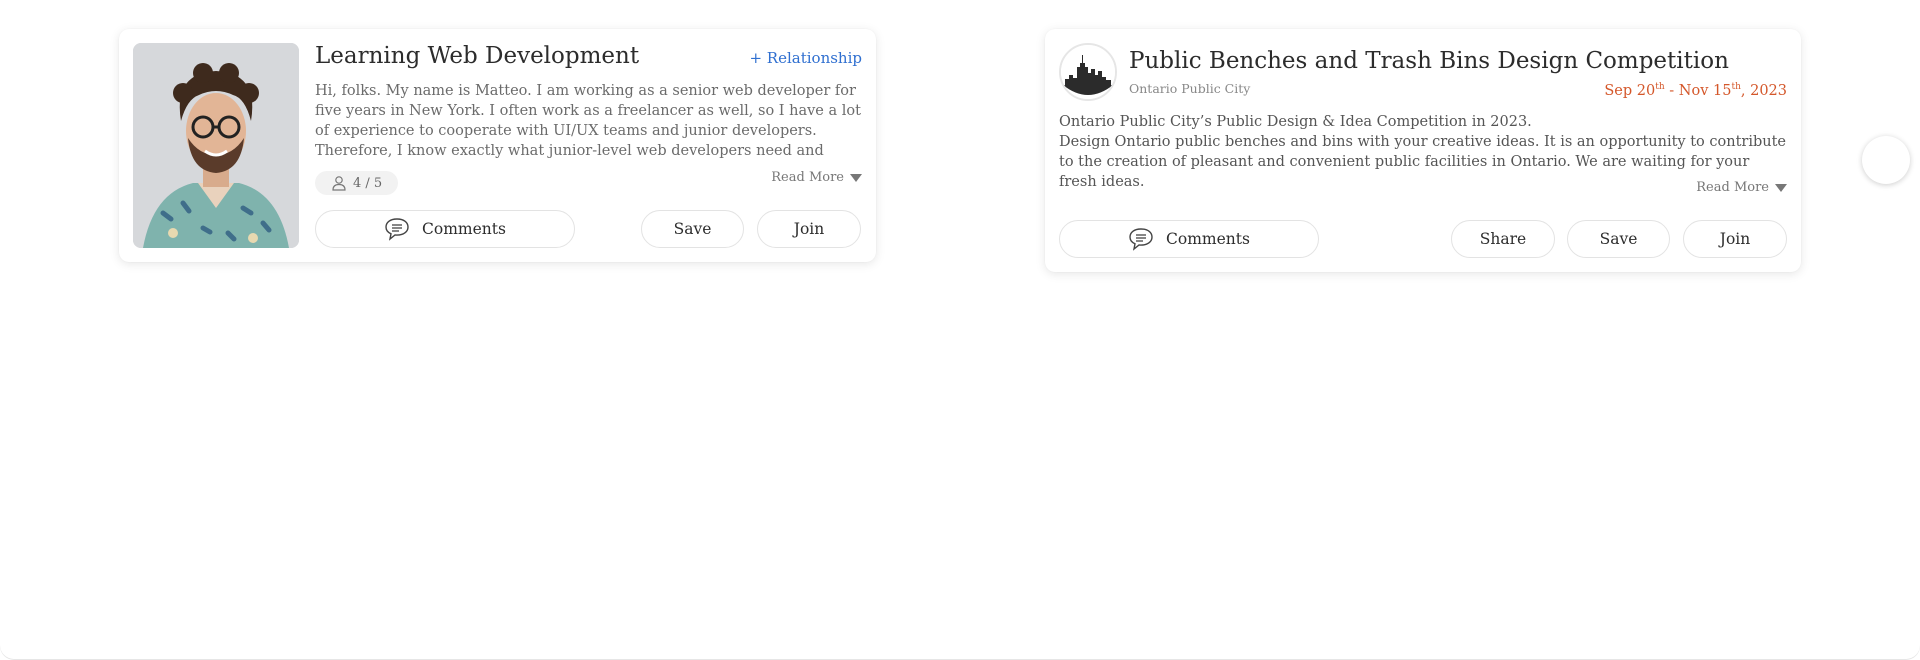 This screenshot has height=660, width=1920. What do you see at coordinates (1763, 90) in the screenshot?
I see `date-year: , 2023` at bounding box center [1763, 90].